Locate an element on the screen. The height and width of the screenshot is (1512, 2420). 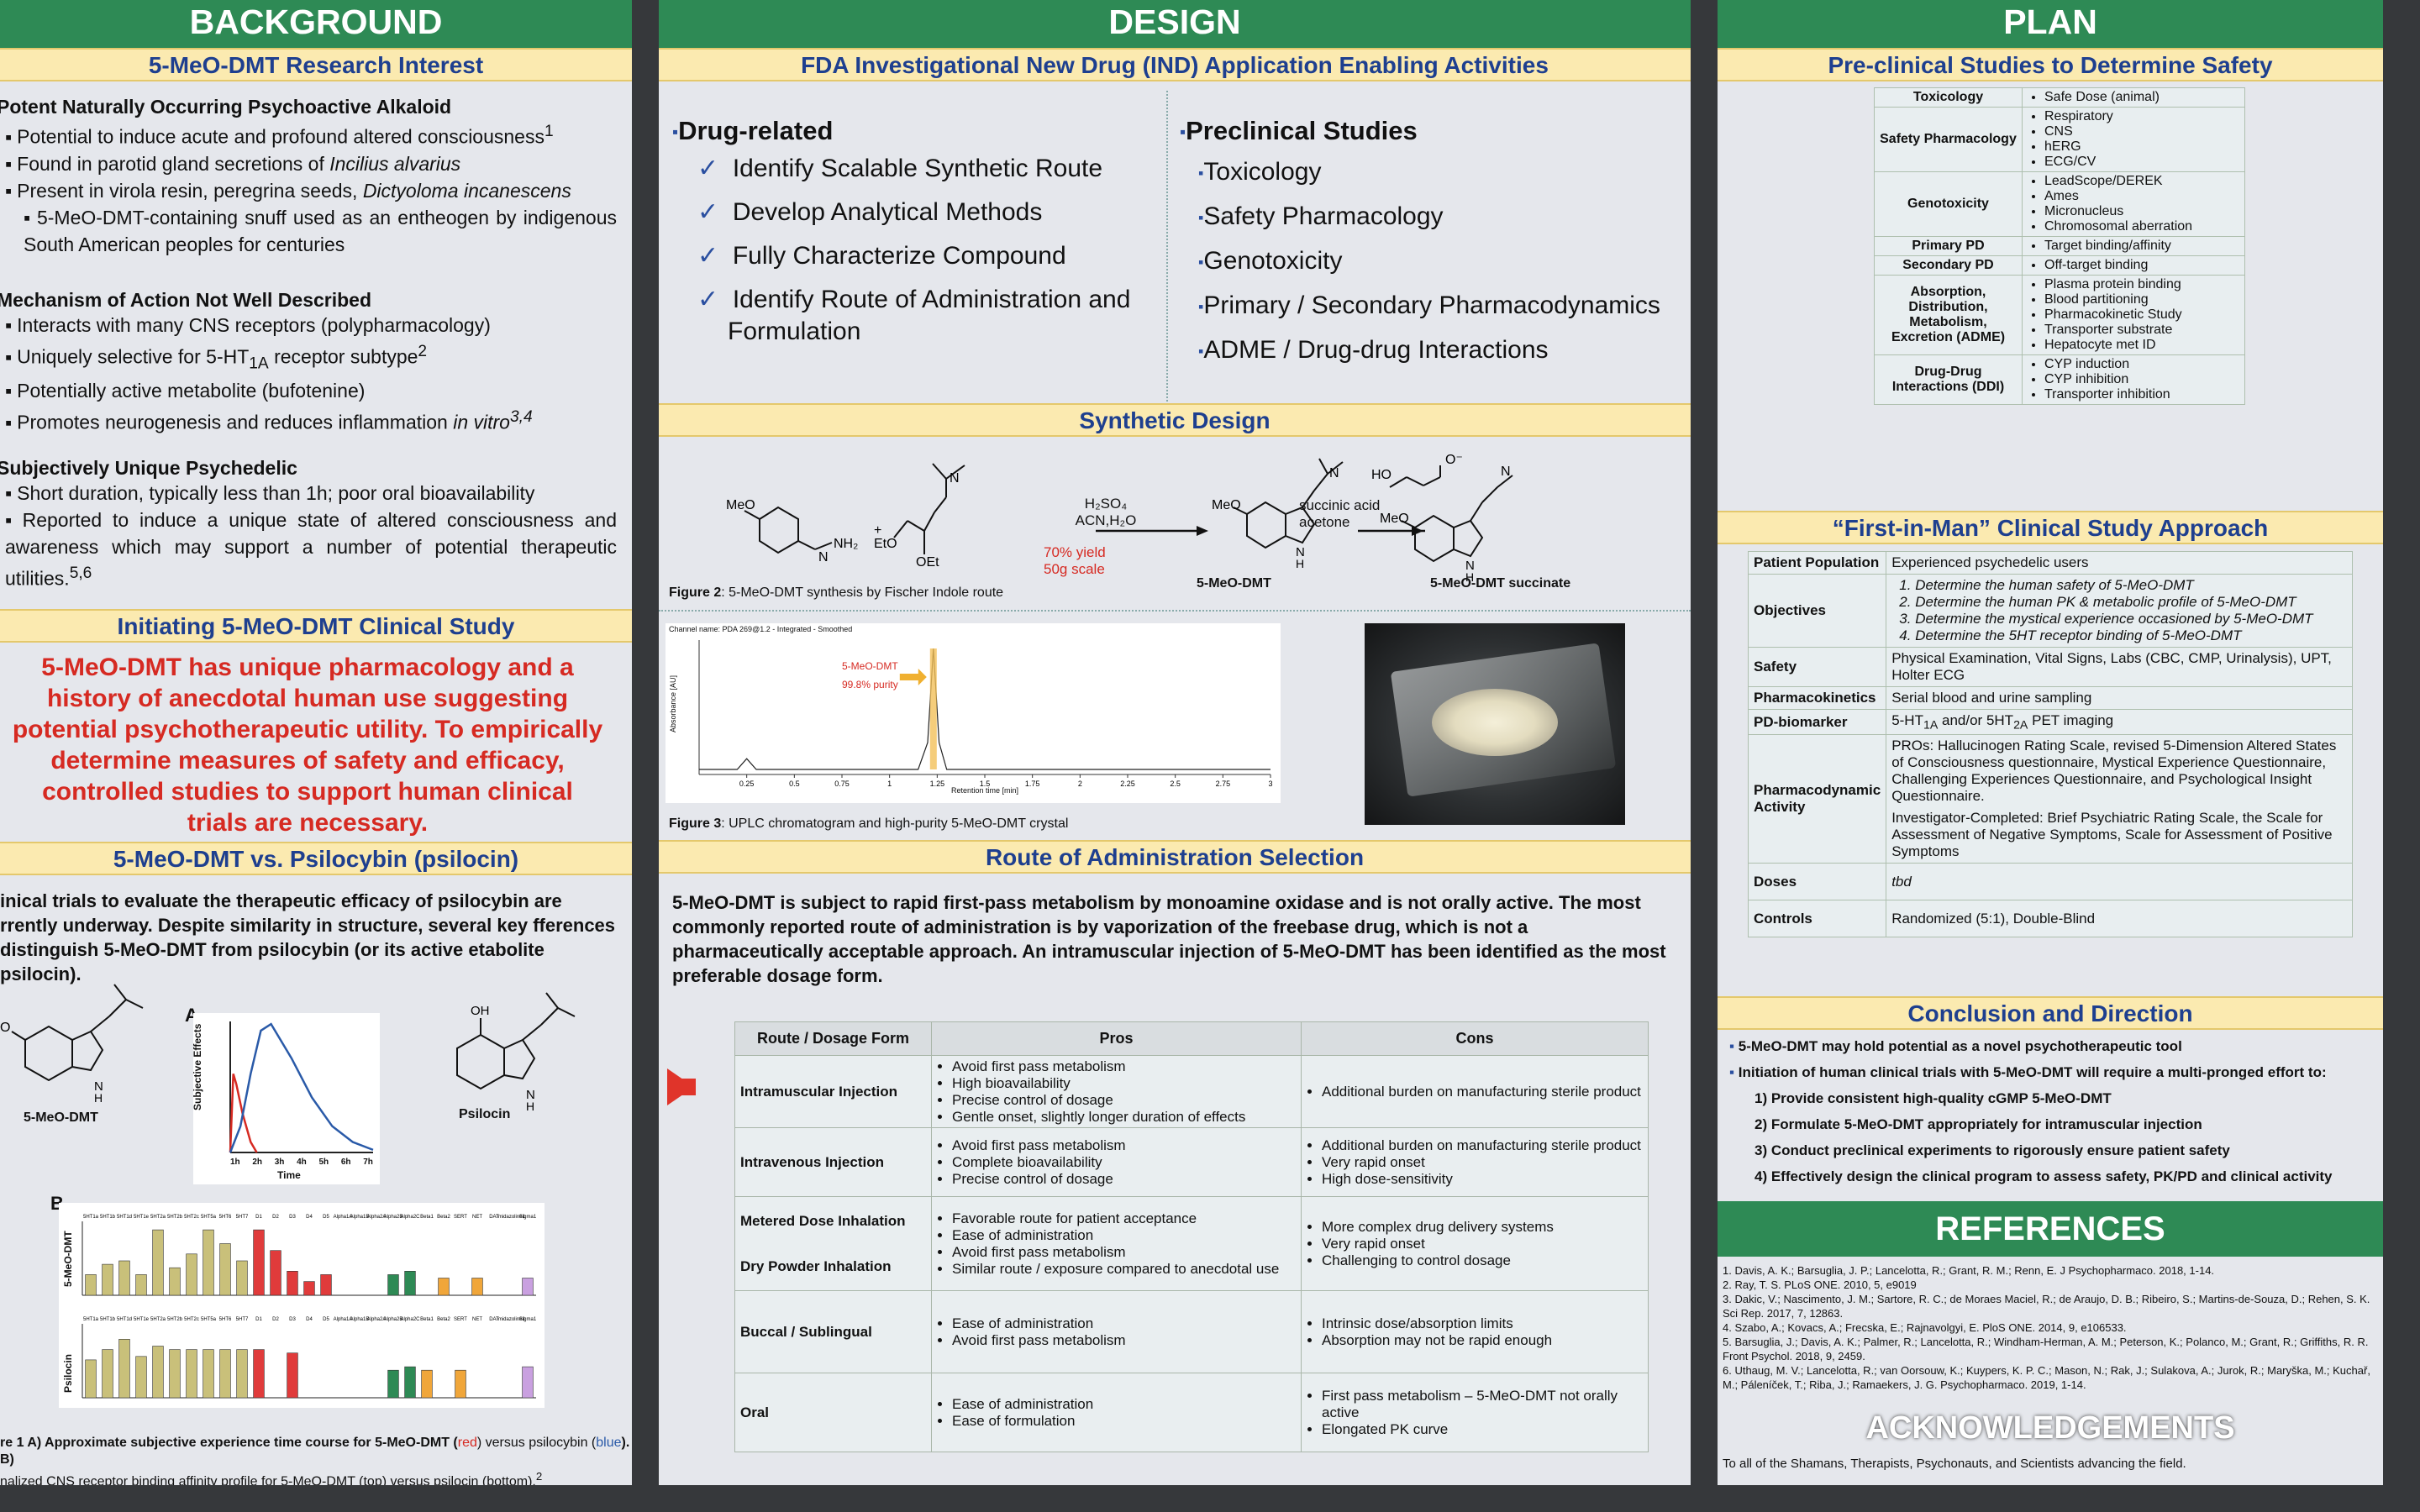
svg-text: NH₂ is located at coordinates (846, 544).